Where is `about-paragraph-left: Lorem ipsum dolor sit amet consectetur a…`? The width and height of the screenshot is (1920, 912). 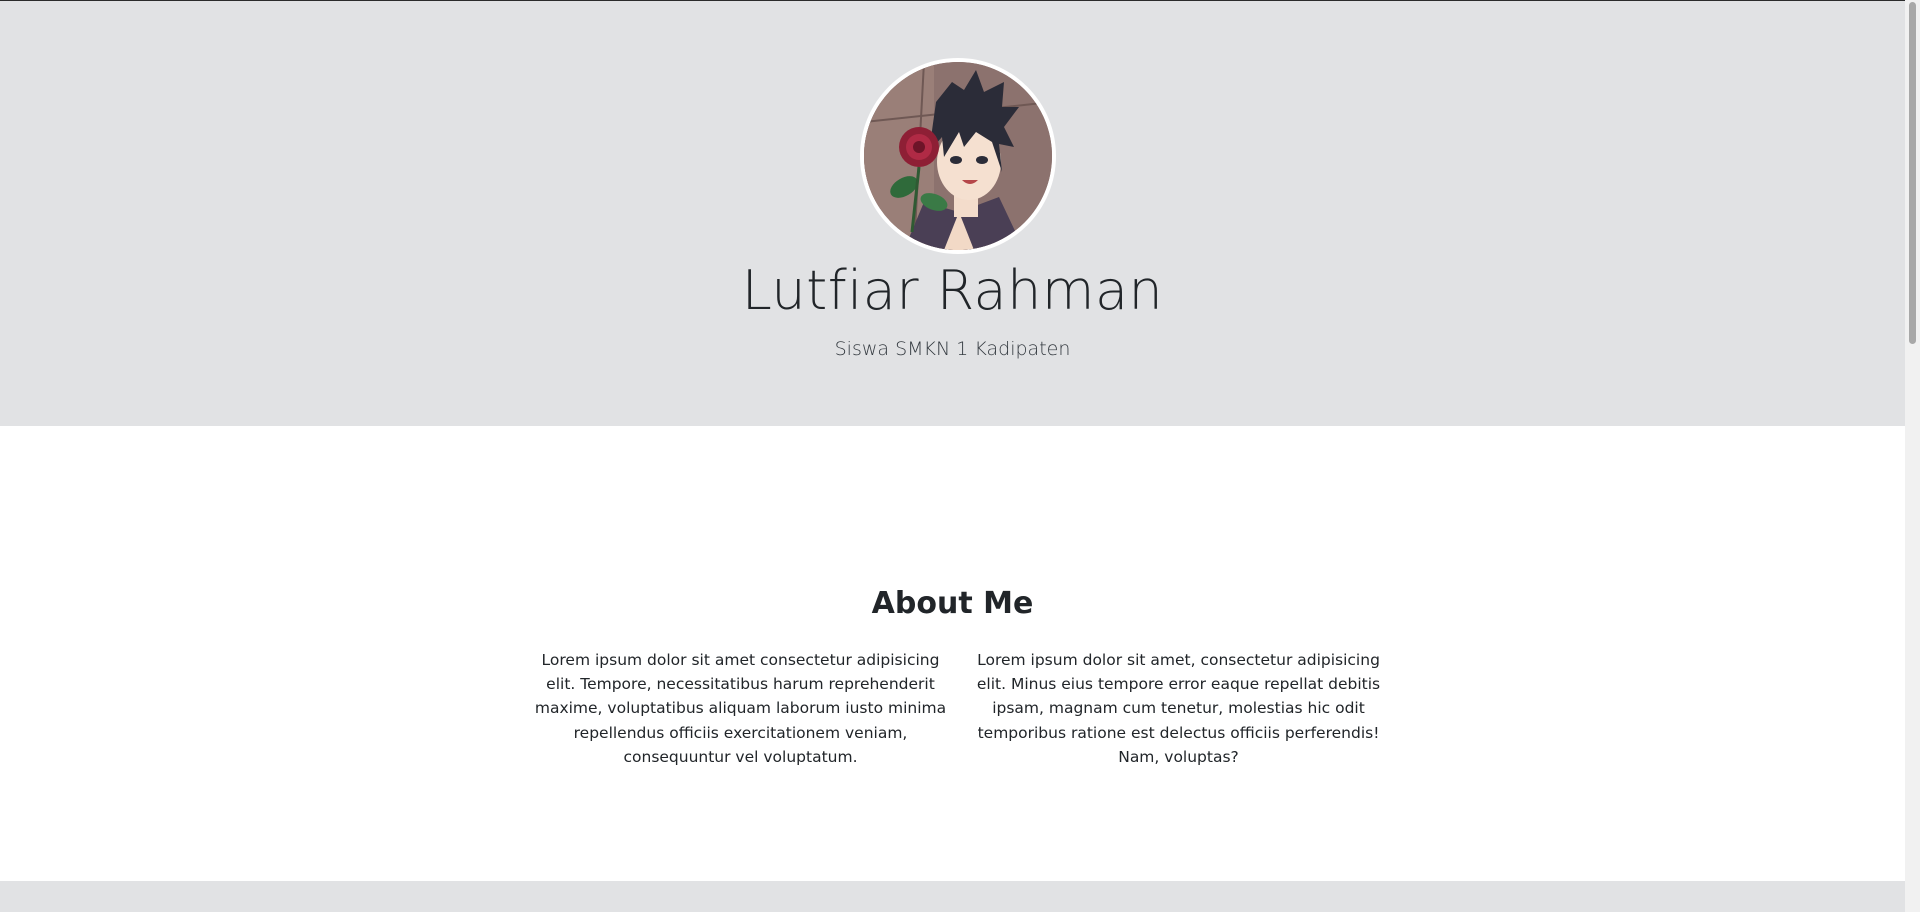 about-paragraph-left: Lorem ipsum dolor sit amet consectetur a… is located at coordinates (740, 708).